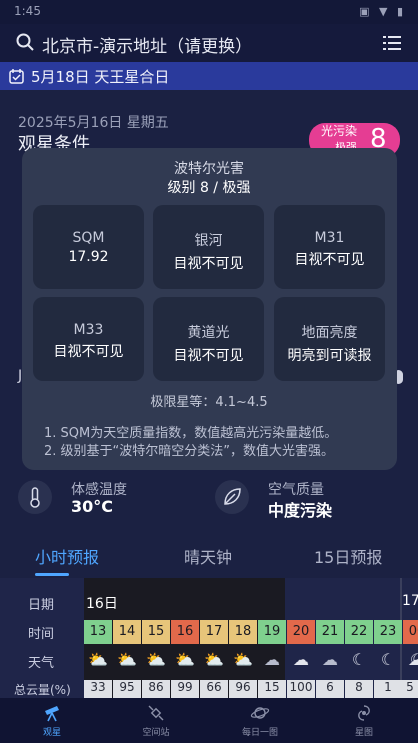 This screenshot has height=743, width=418. I want to click on bortle-title: 波特尔光害, so click(209, 169).